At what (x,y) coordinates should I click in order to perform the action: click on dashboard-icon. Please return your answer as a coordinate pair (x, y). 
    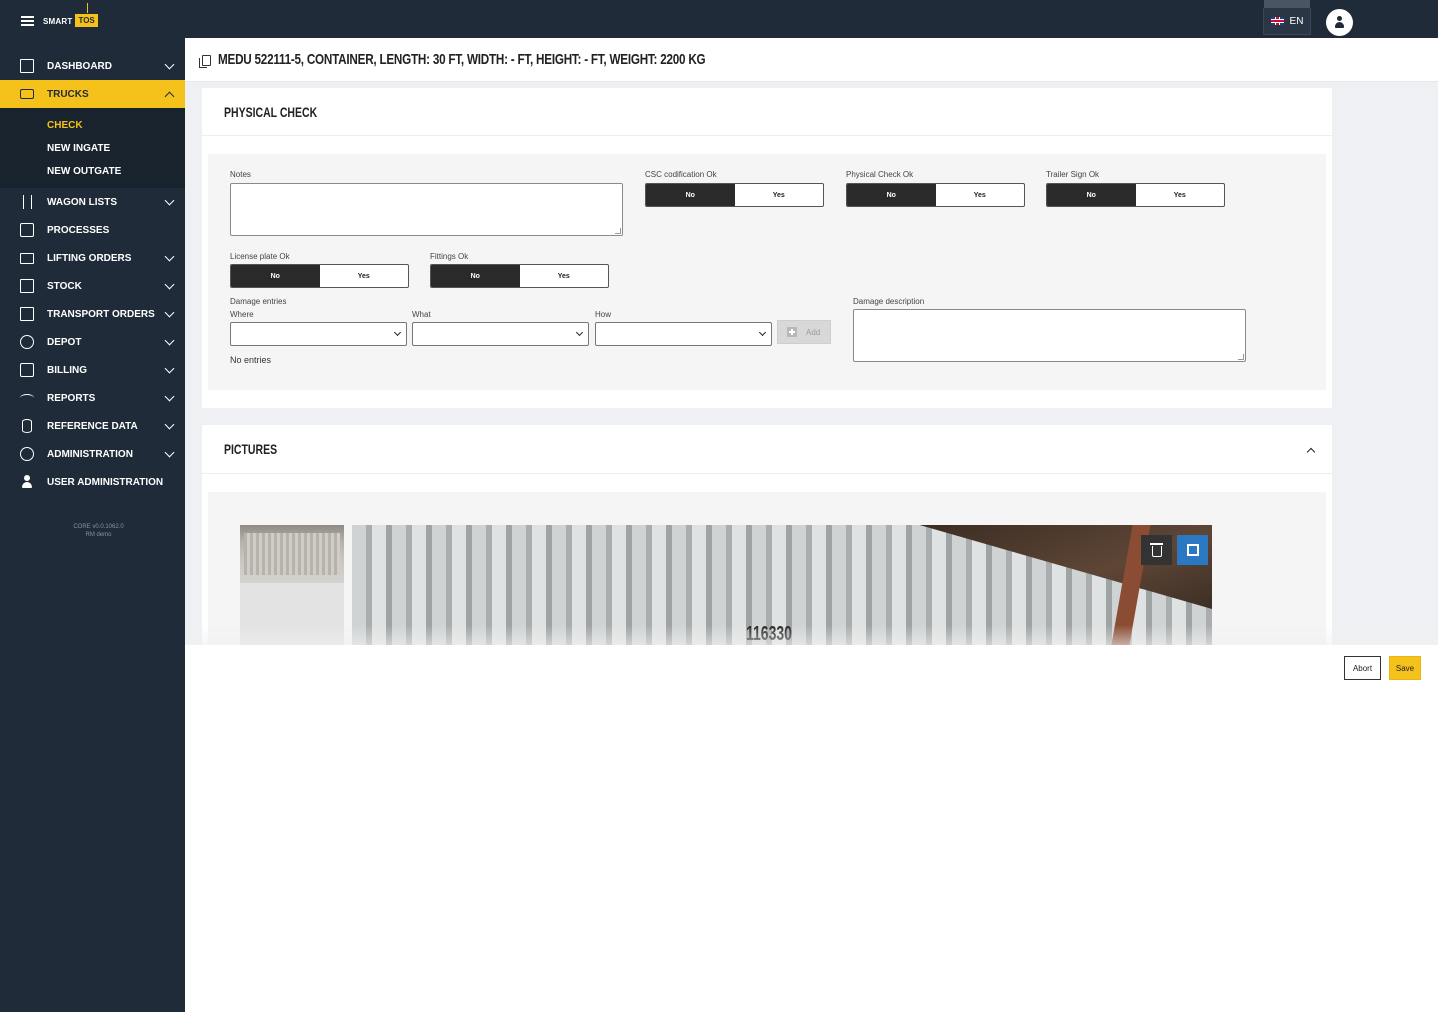
    Looking at the image, I should click on (27, 66).